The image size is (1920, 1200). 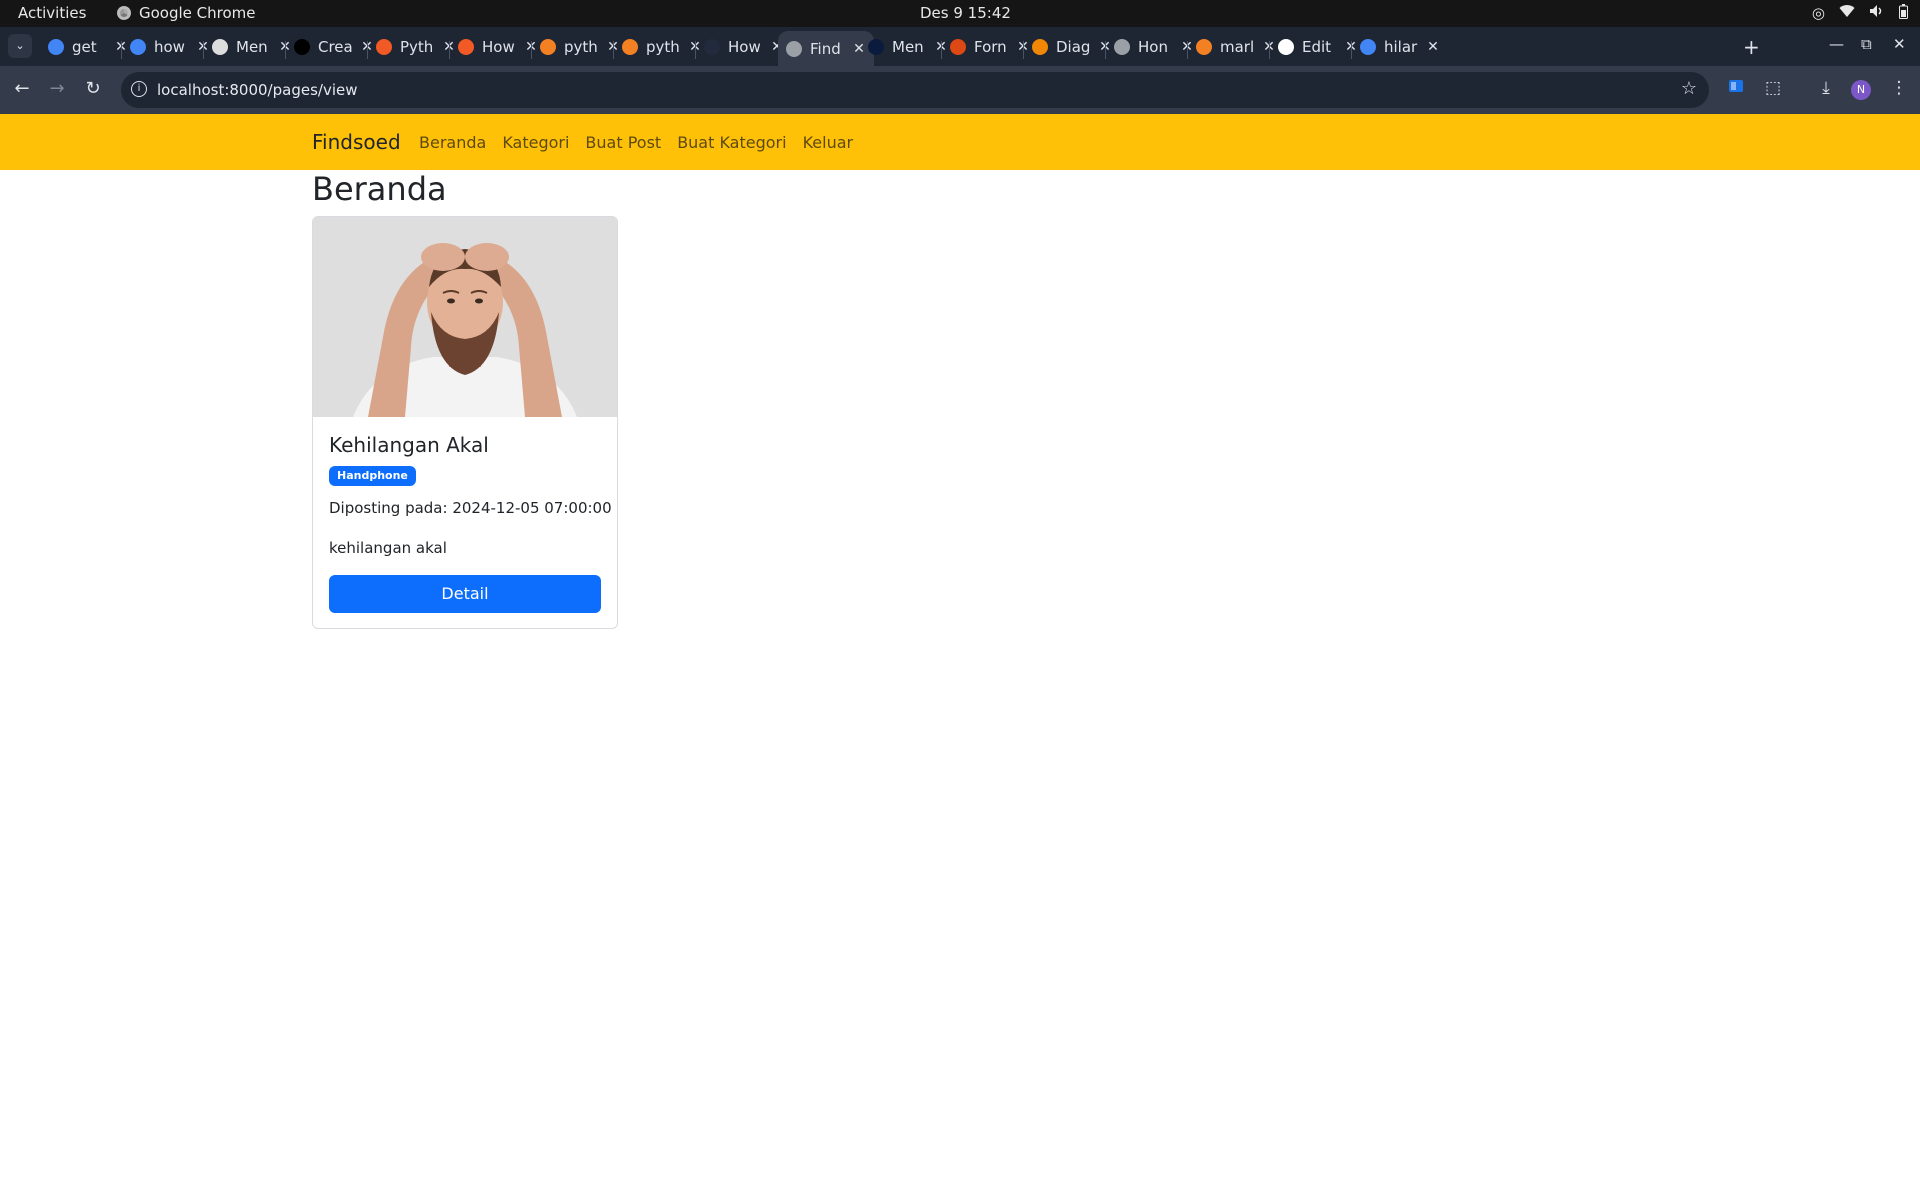 I want to click on system-tray: ◎, so click(x=1860, y=13).